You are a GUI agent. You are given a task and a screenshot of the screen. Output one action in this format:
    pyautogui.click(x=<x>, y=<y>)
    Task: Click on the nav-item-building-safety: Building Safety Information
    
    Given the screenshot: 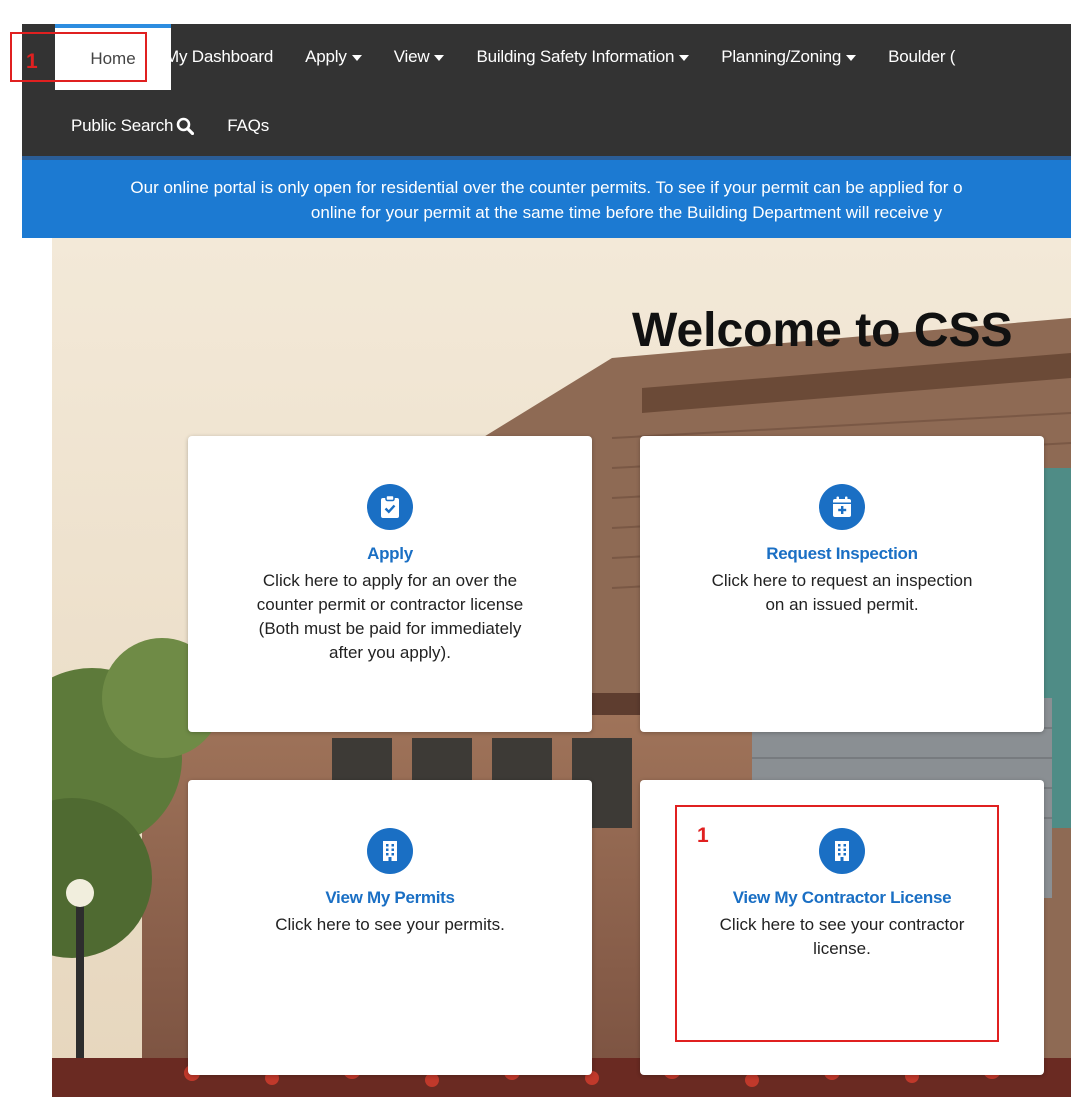 What is the action you would take?
    pyautogui.click(x=581, y=57)
    